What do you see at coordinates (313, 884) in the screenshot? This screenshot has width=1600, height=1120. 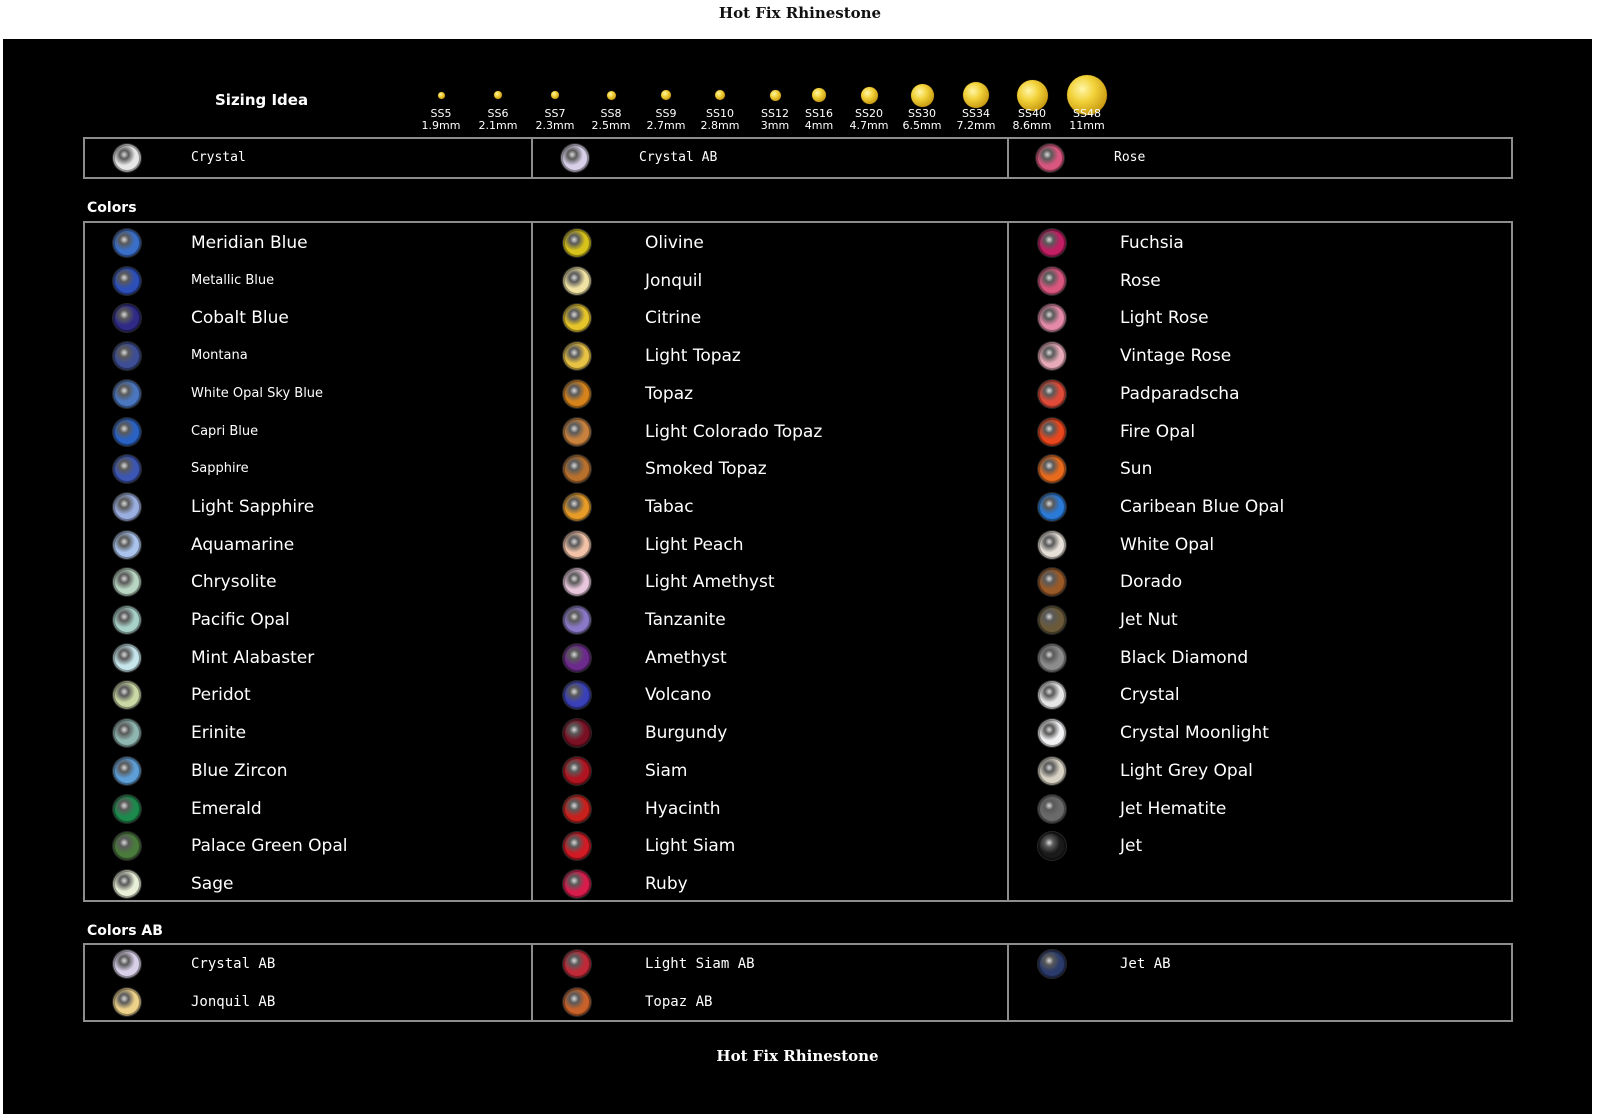 I see `swatch-item: Sage` at bounding box center [313, 884].